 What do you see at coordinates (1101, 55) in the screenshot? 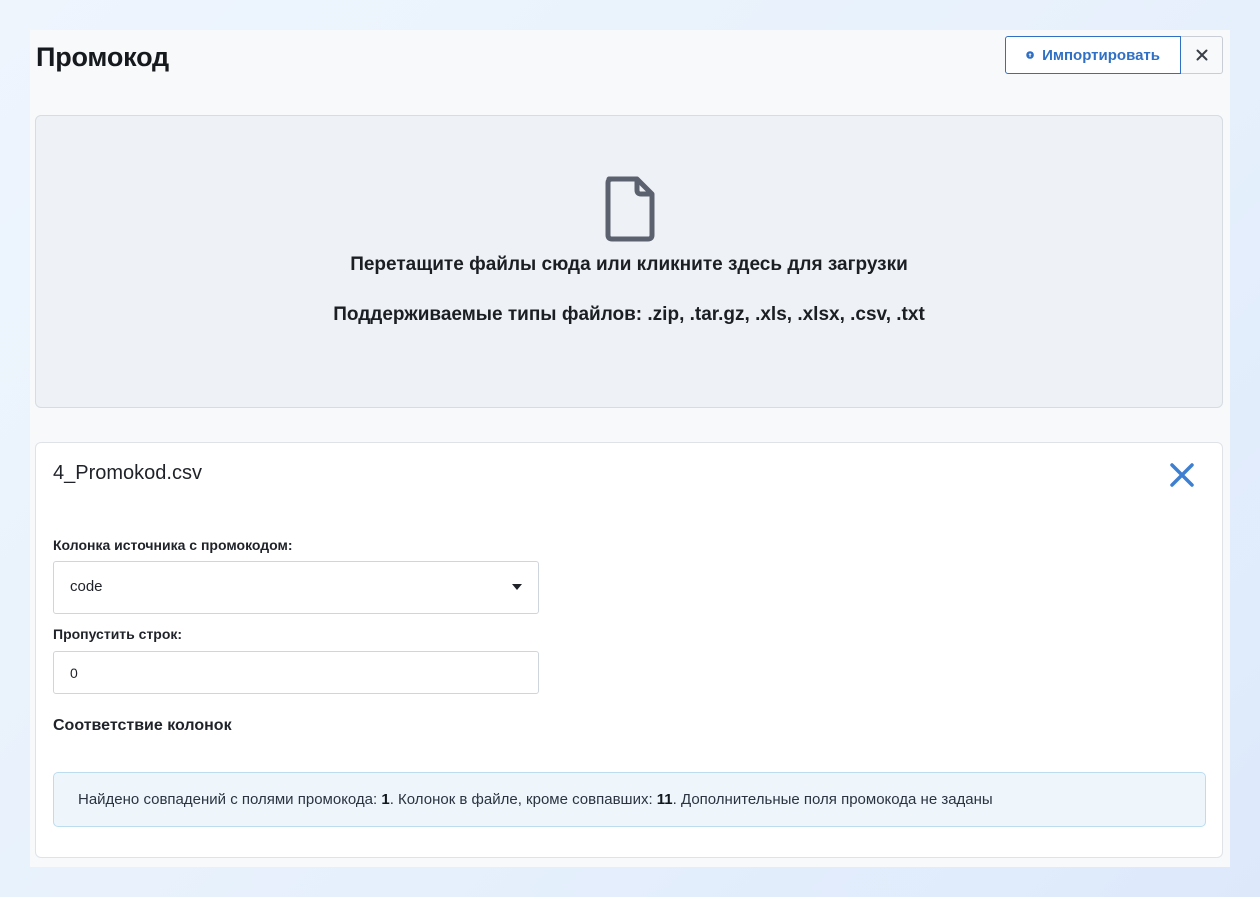
I see `import-button-label: Импортировать` at bounding box center [1101, 55].